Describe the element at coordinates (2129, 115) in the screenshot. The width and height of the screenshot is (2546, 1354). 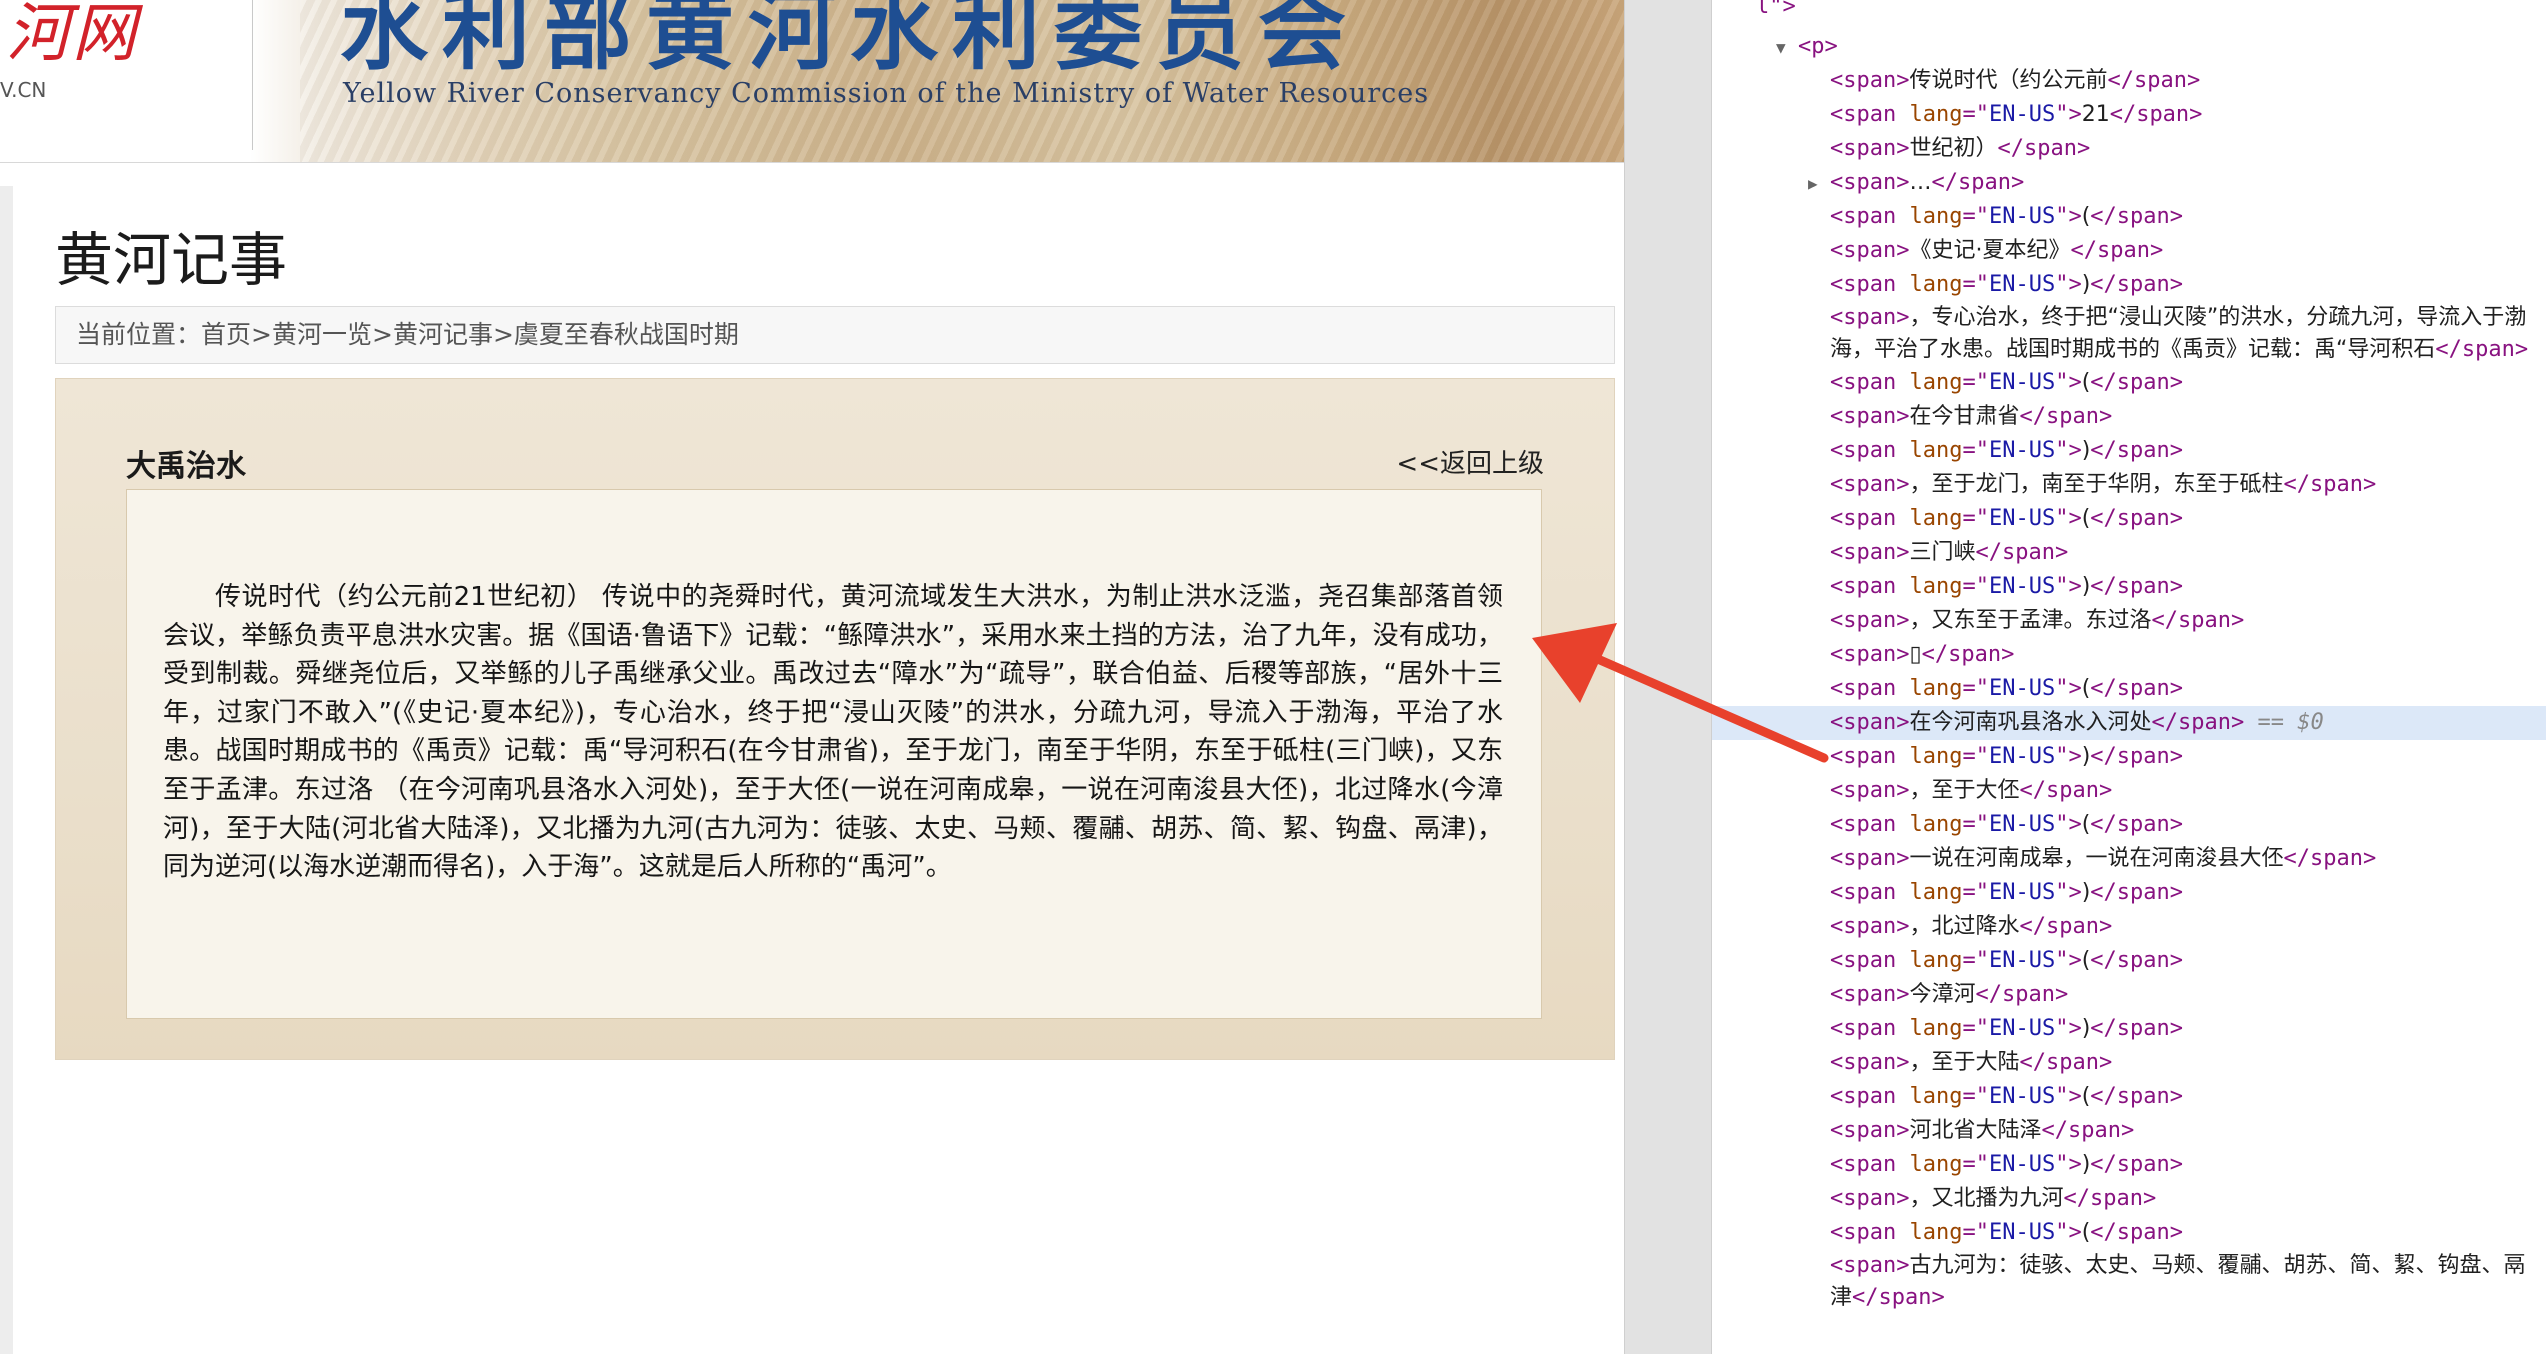
I see `dom-node: <span lang="EN-US">21</span>` at that location.